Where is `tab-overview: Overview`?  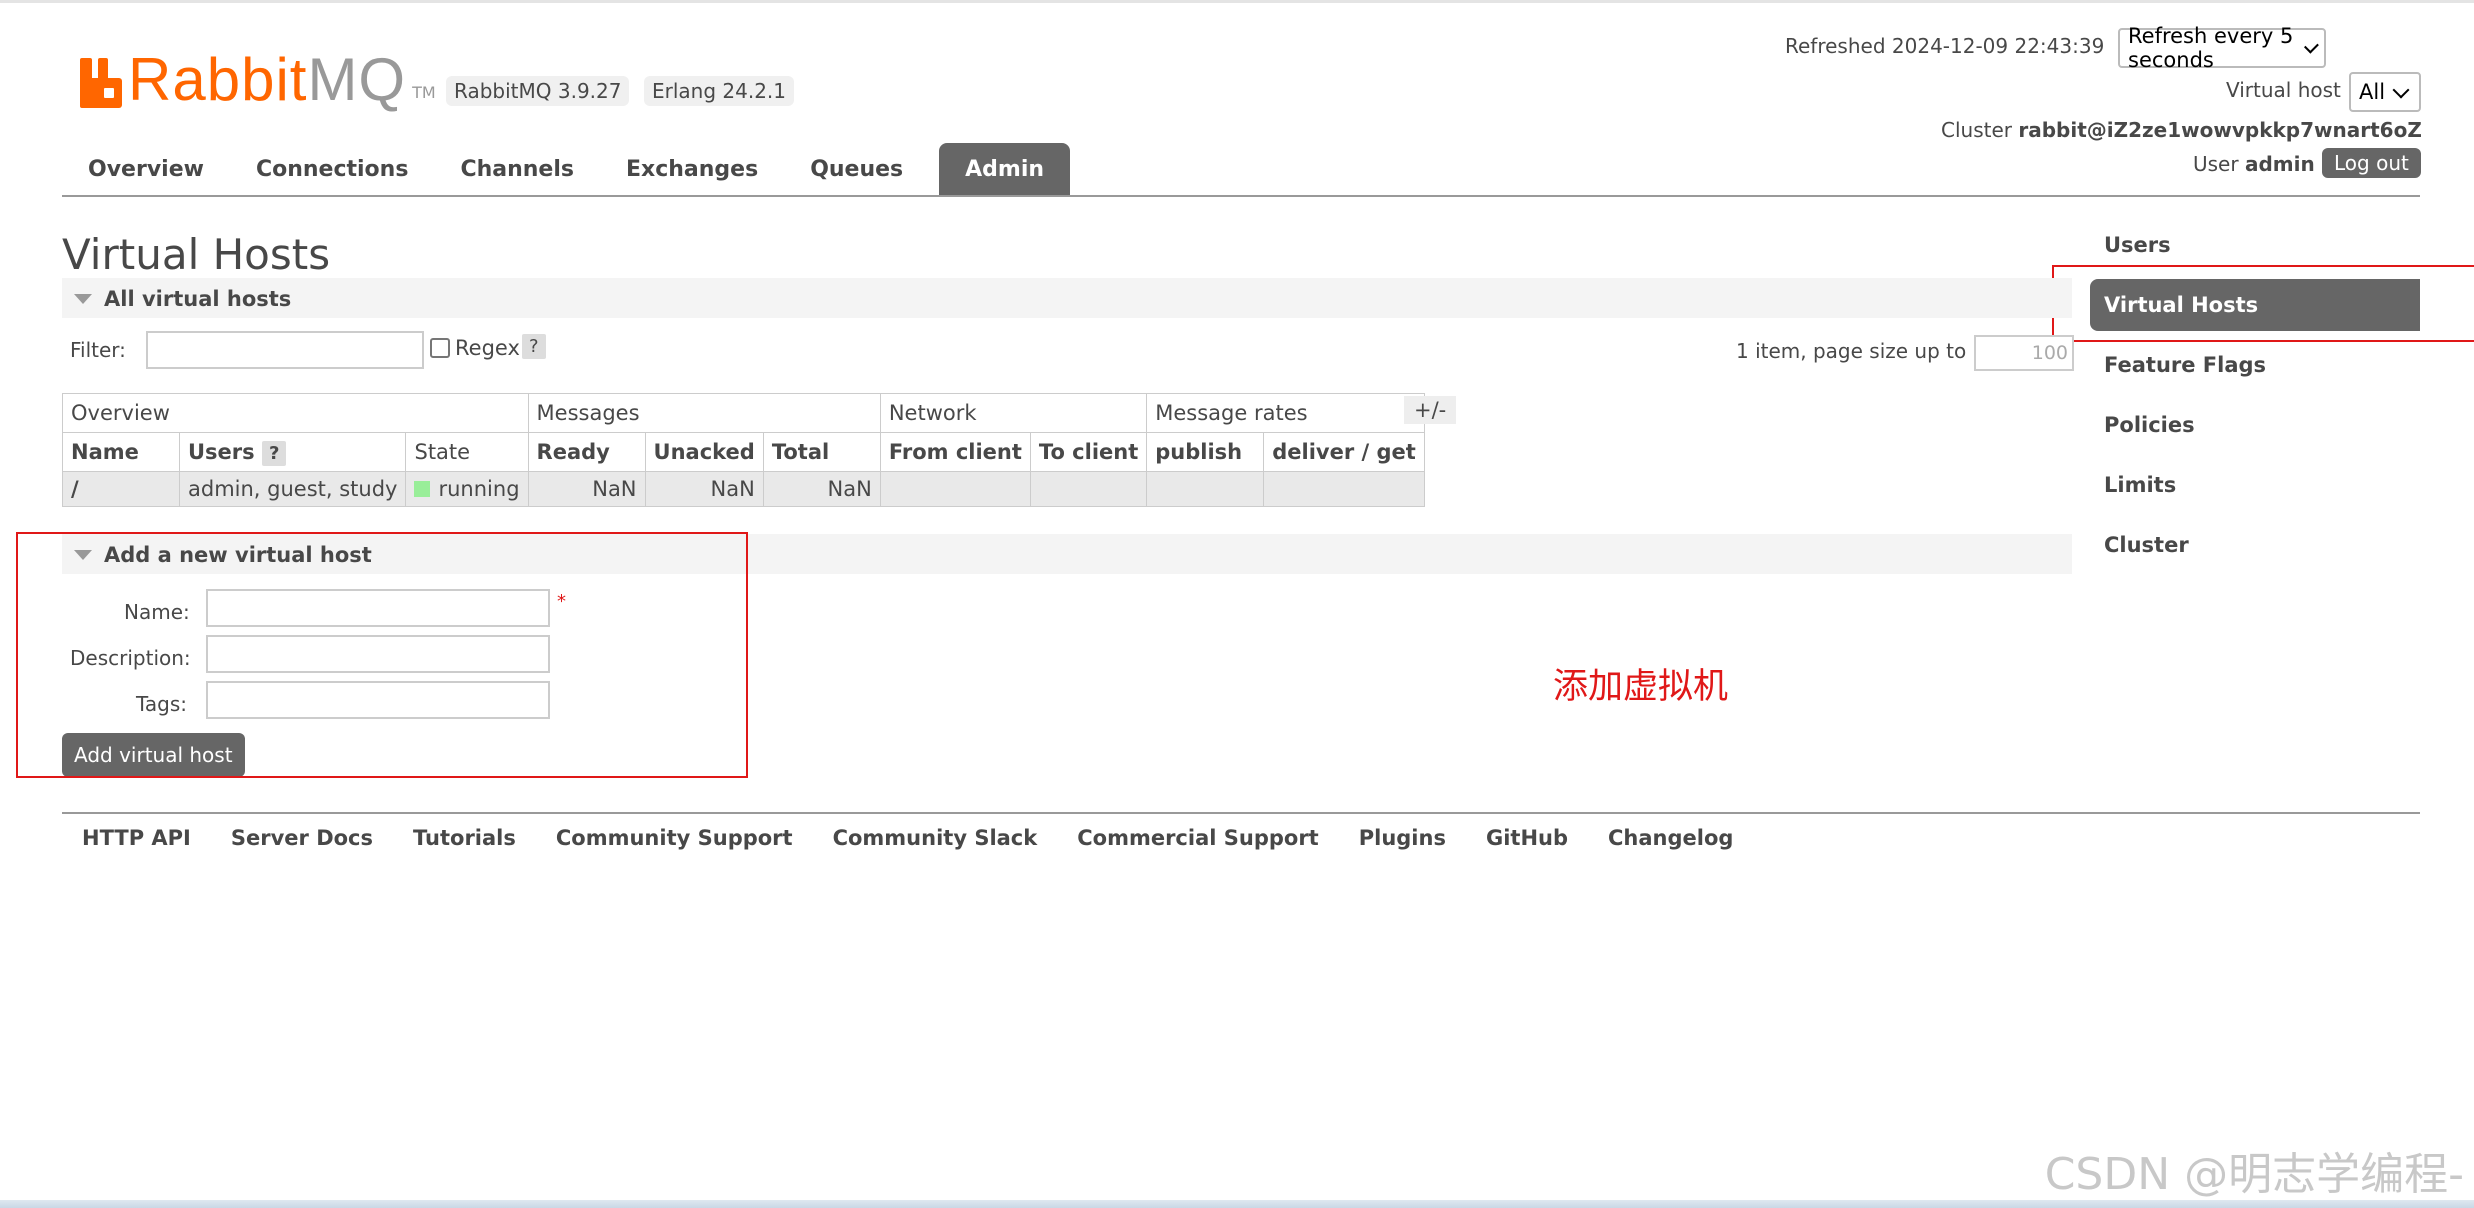 tab-overview: Overview is located at coordinates (146, 170).